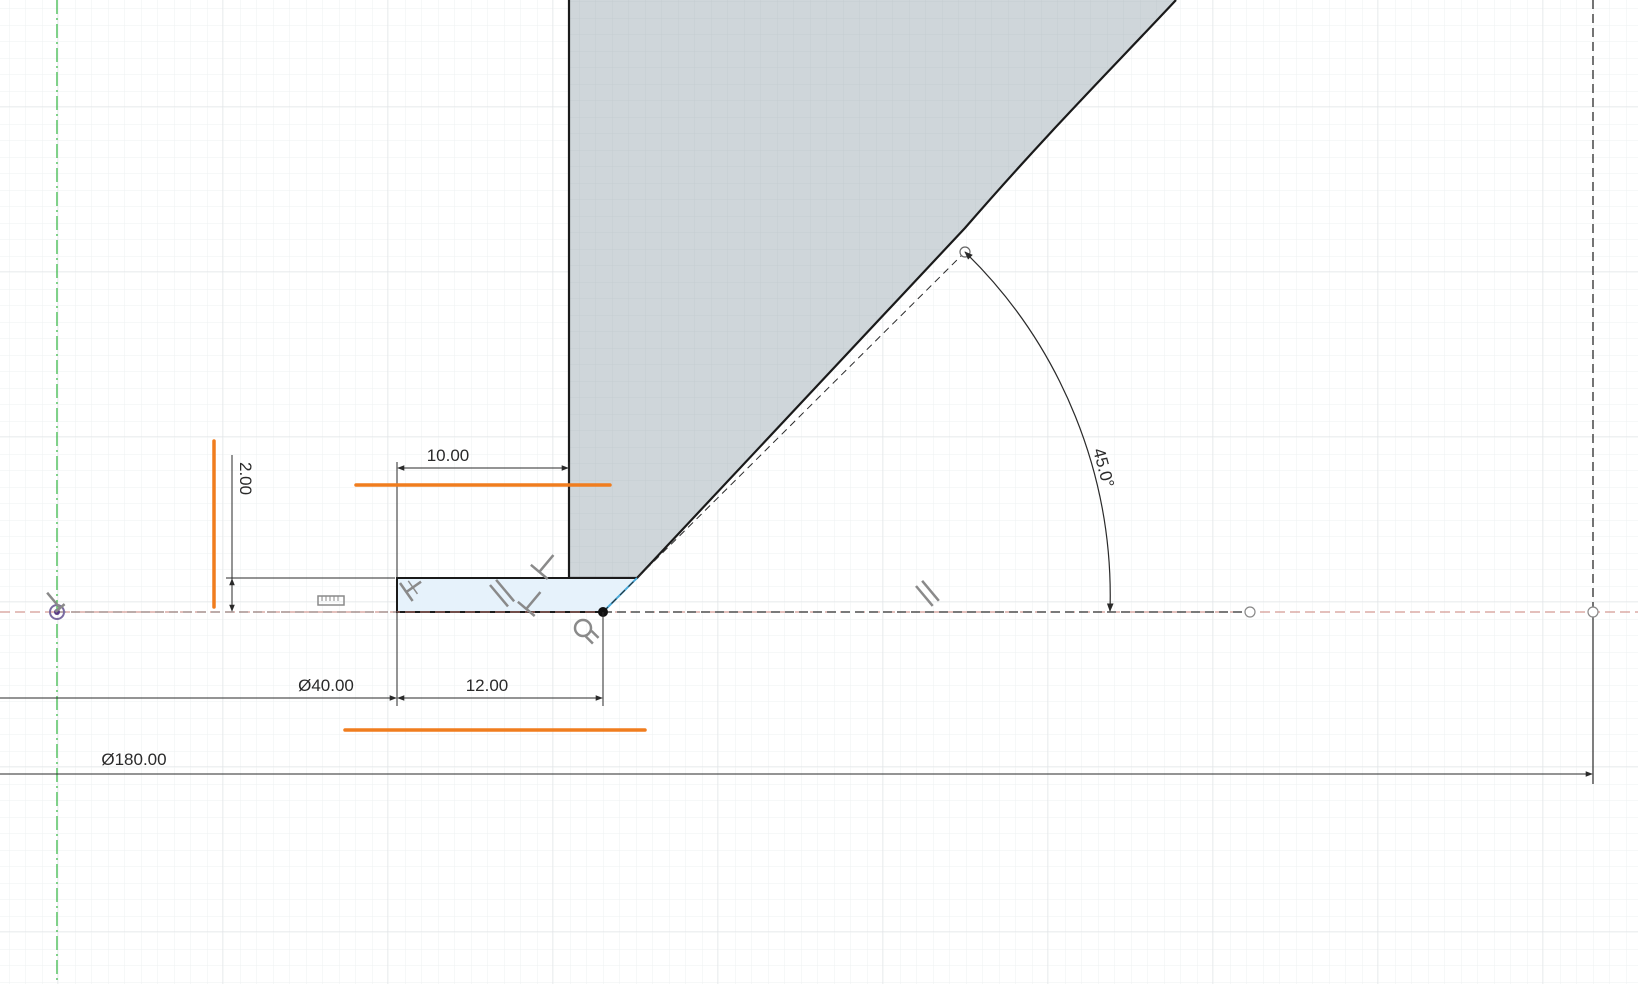 This screenshot has width=1638, height=984. Describe the element at coordinates (487, 685) in the screenshot. I see `dim-width-bottom: 12.00` at that location.